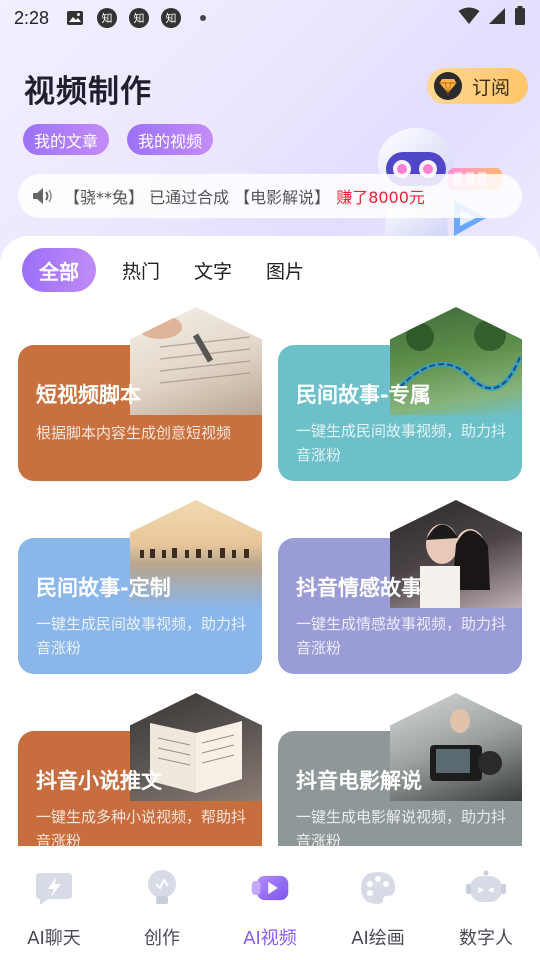 The width and height of the screenshot is (540, 960). What do you see at coordinates (486, 938) in the screenshot?
I see `nav-label: 数字人` at bounding box center [486, 938].